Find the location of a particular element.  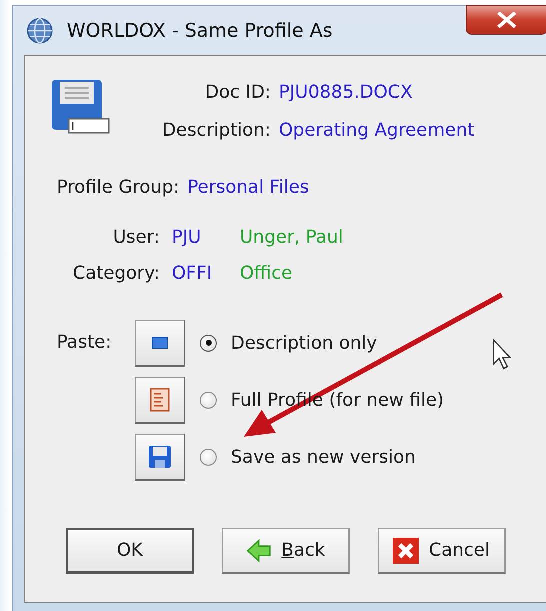

ok-button: OK is located at coordinates (130, 551).